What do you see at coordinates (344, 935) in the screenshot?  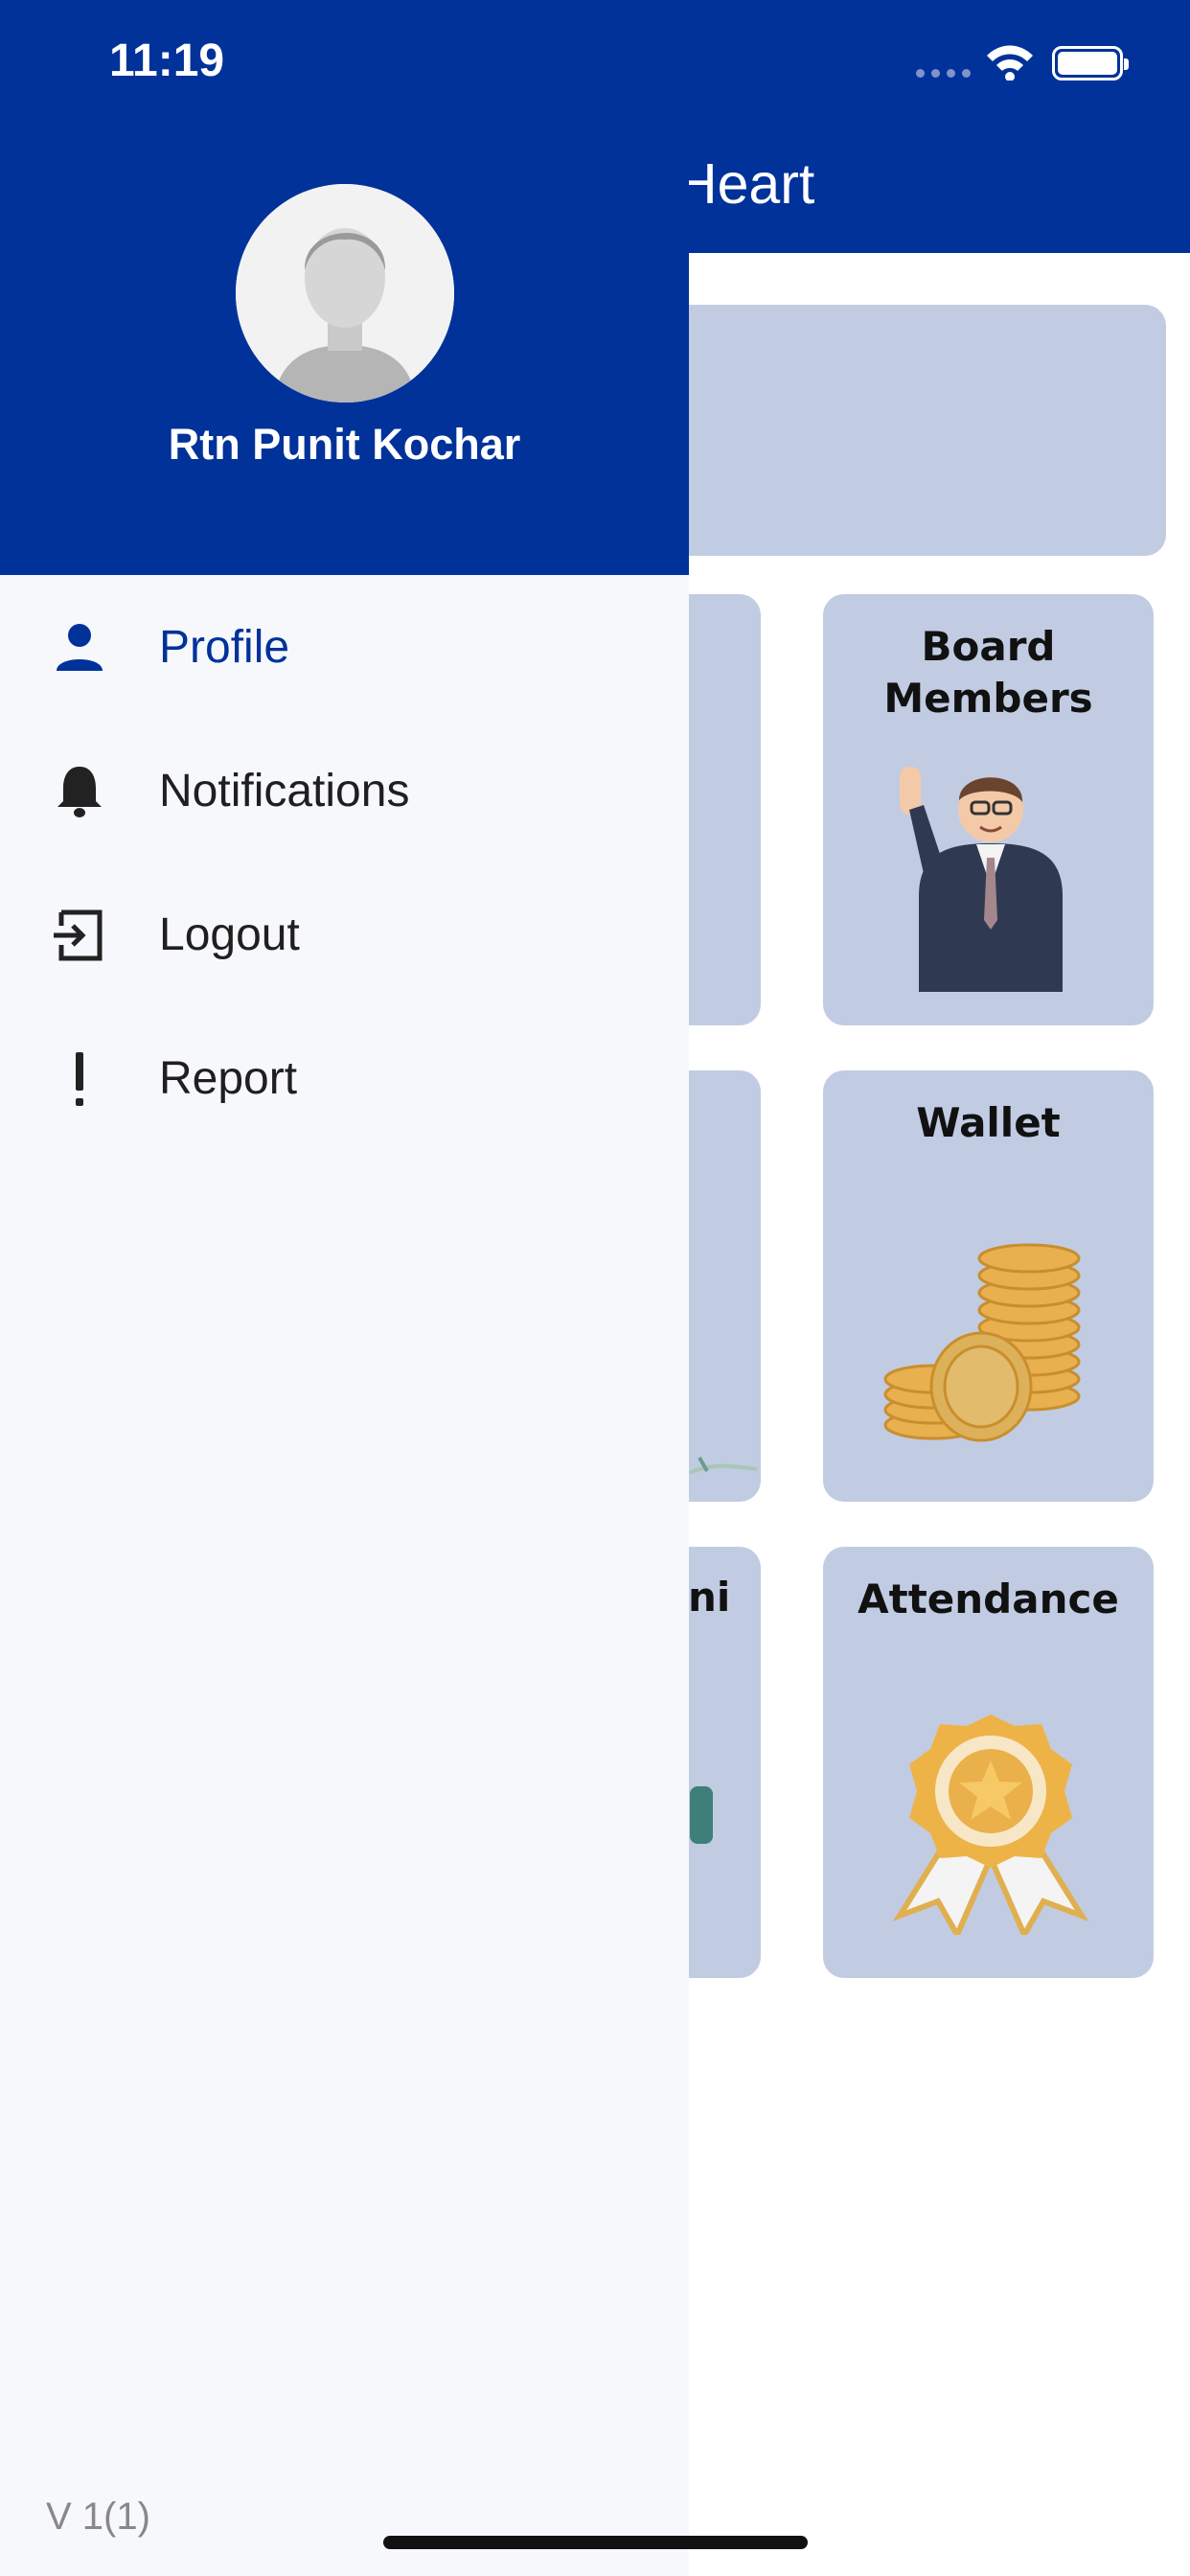 I see `menu-item-logout: Logout` at bounding box center [344, 935].